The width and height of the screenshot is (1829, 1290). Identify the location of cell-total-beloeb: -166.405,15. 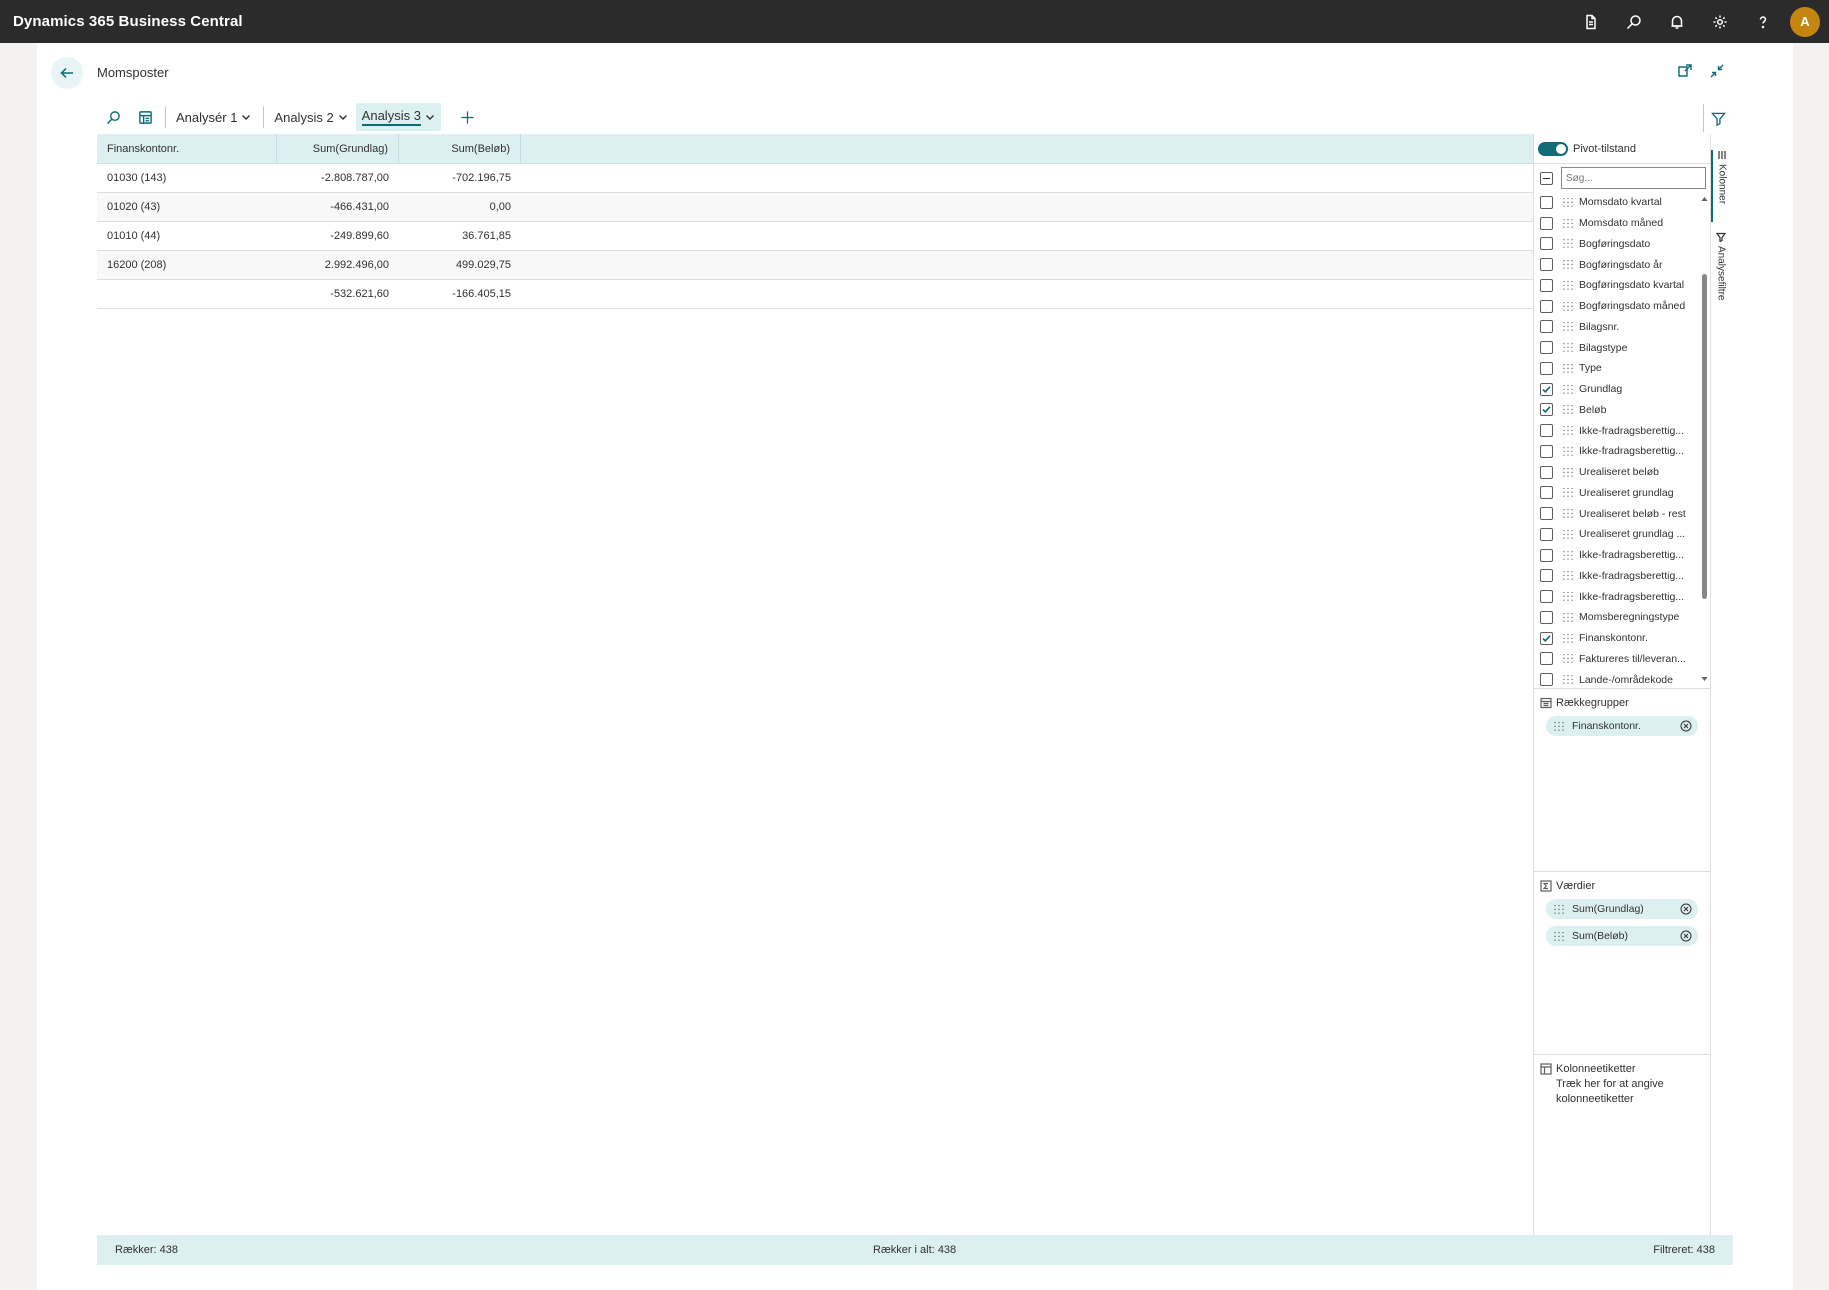
(460, 294).